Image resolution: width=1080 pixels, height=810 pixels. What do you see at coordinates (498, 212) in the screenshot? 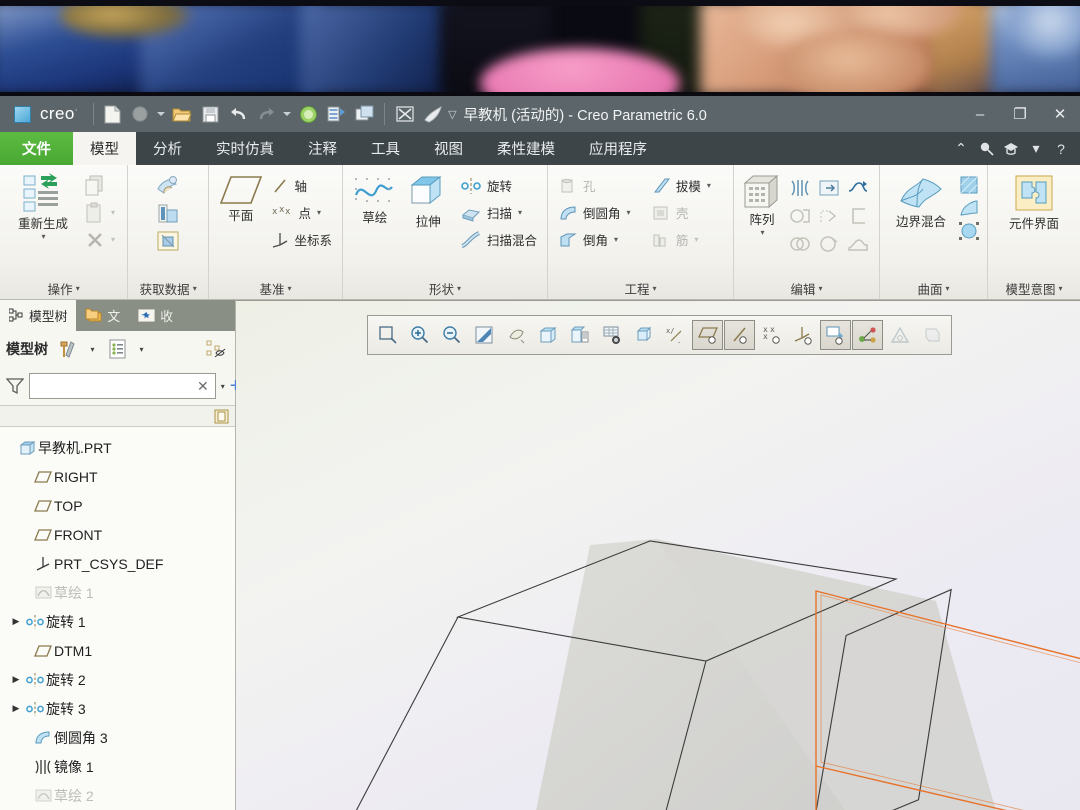
I see `sweep-button: 扫描 ▾` at bounding box center [498, 212].